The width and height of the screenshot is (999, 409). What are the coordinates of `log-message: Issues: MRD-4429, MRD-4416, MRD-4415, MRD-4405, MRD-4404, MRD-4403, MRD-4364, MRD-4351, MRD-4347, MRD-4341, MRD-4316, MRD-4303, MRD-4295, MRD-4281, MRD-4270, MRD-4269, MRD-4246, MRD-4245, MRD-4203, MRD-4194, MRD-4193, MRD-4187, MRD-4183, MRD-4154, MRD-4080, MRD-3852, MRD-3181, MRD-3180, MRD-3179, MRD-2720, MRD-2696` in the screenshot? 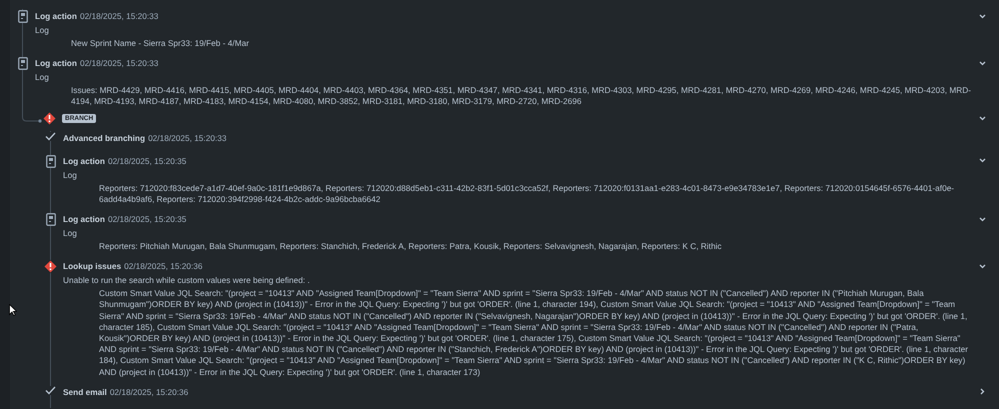 It's located at (521, 96).